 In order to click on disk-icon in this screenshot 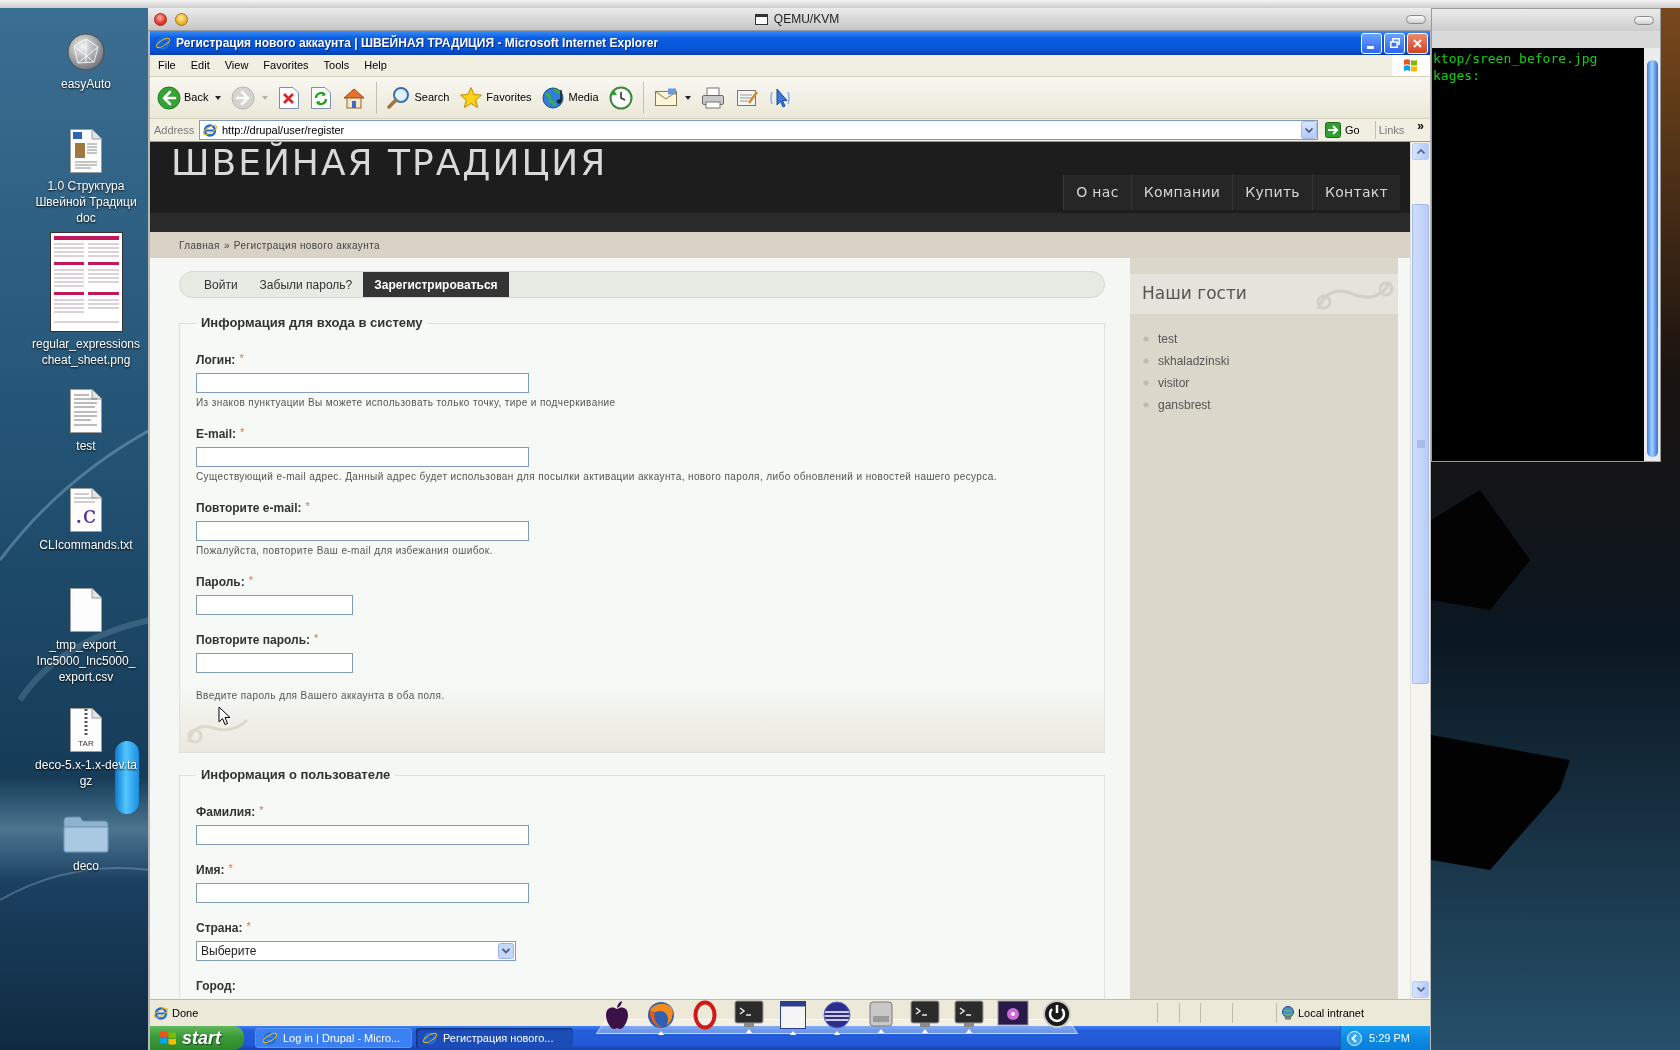, I will do `click(86, 52)`.